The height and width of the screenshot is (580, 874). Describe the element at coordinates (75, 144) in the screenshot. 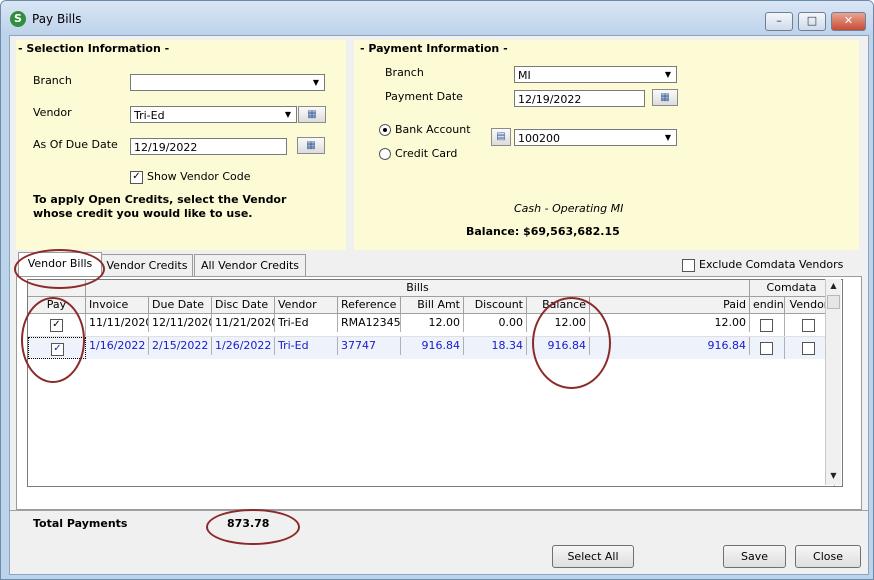

I see `due-date-label: As Of Due Date` at that location.